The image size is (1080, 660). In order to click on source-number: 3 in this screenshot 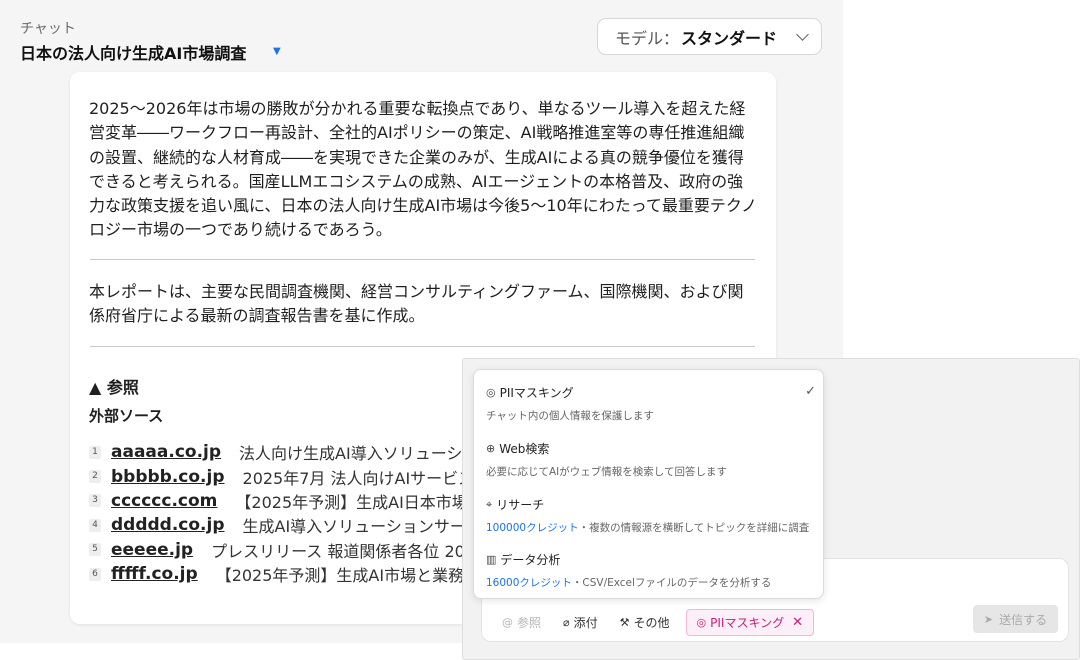, I will do `click(95, 501)`.